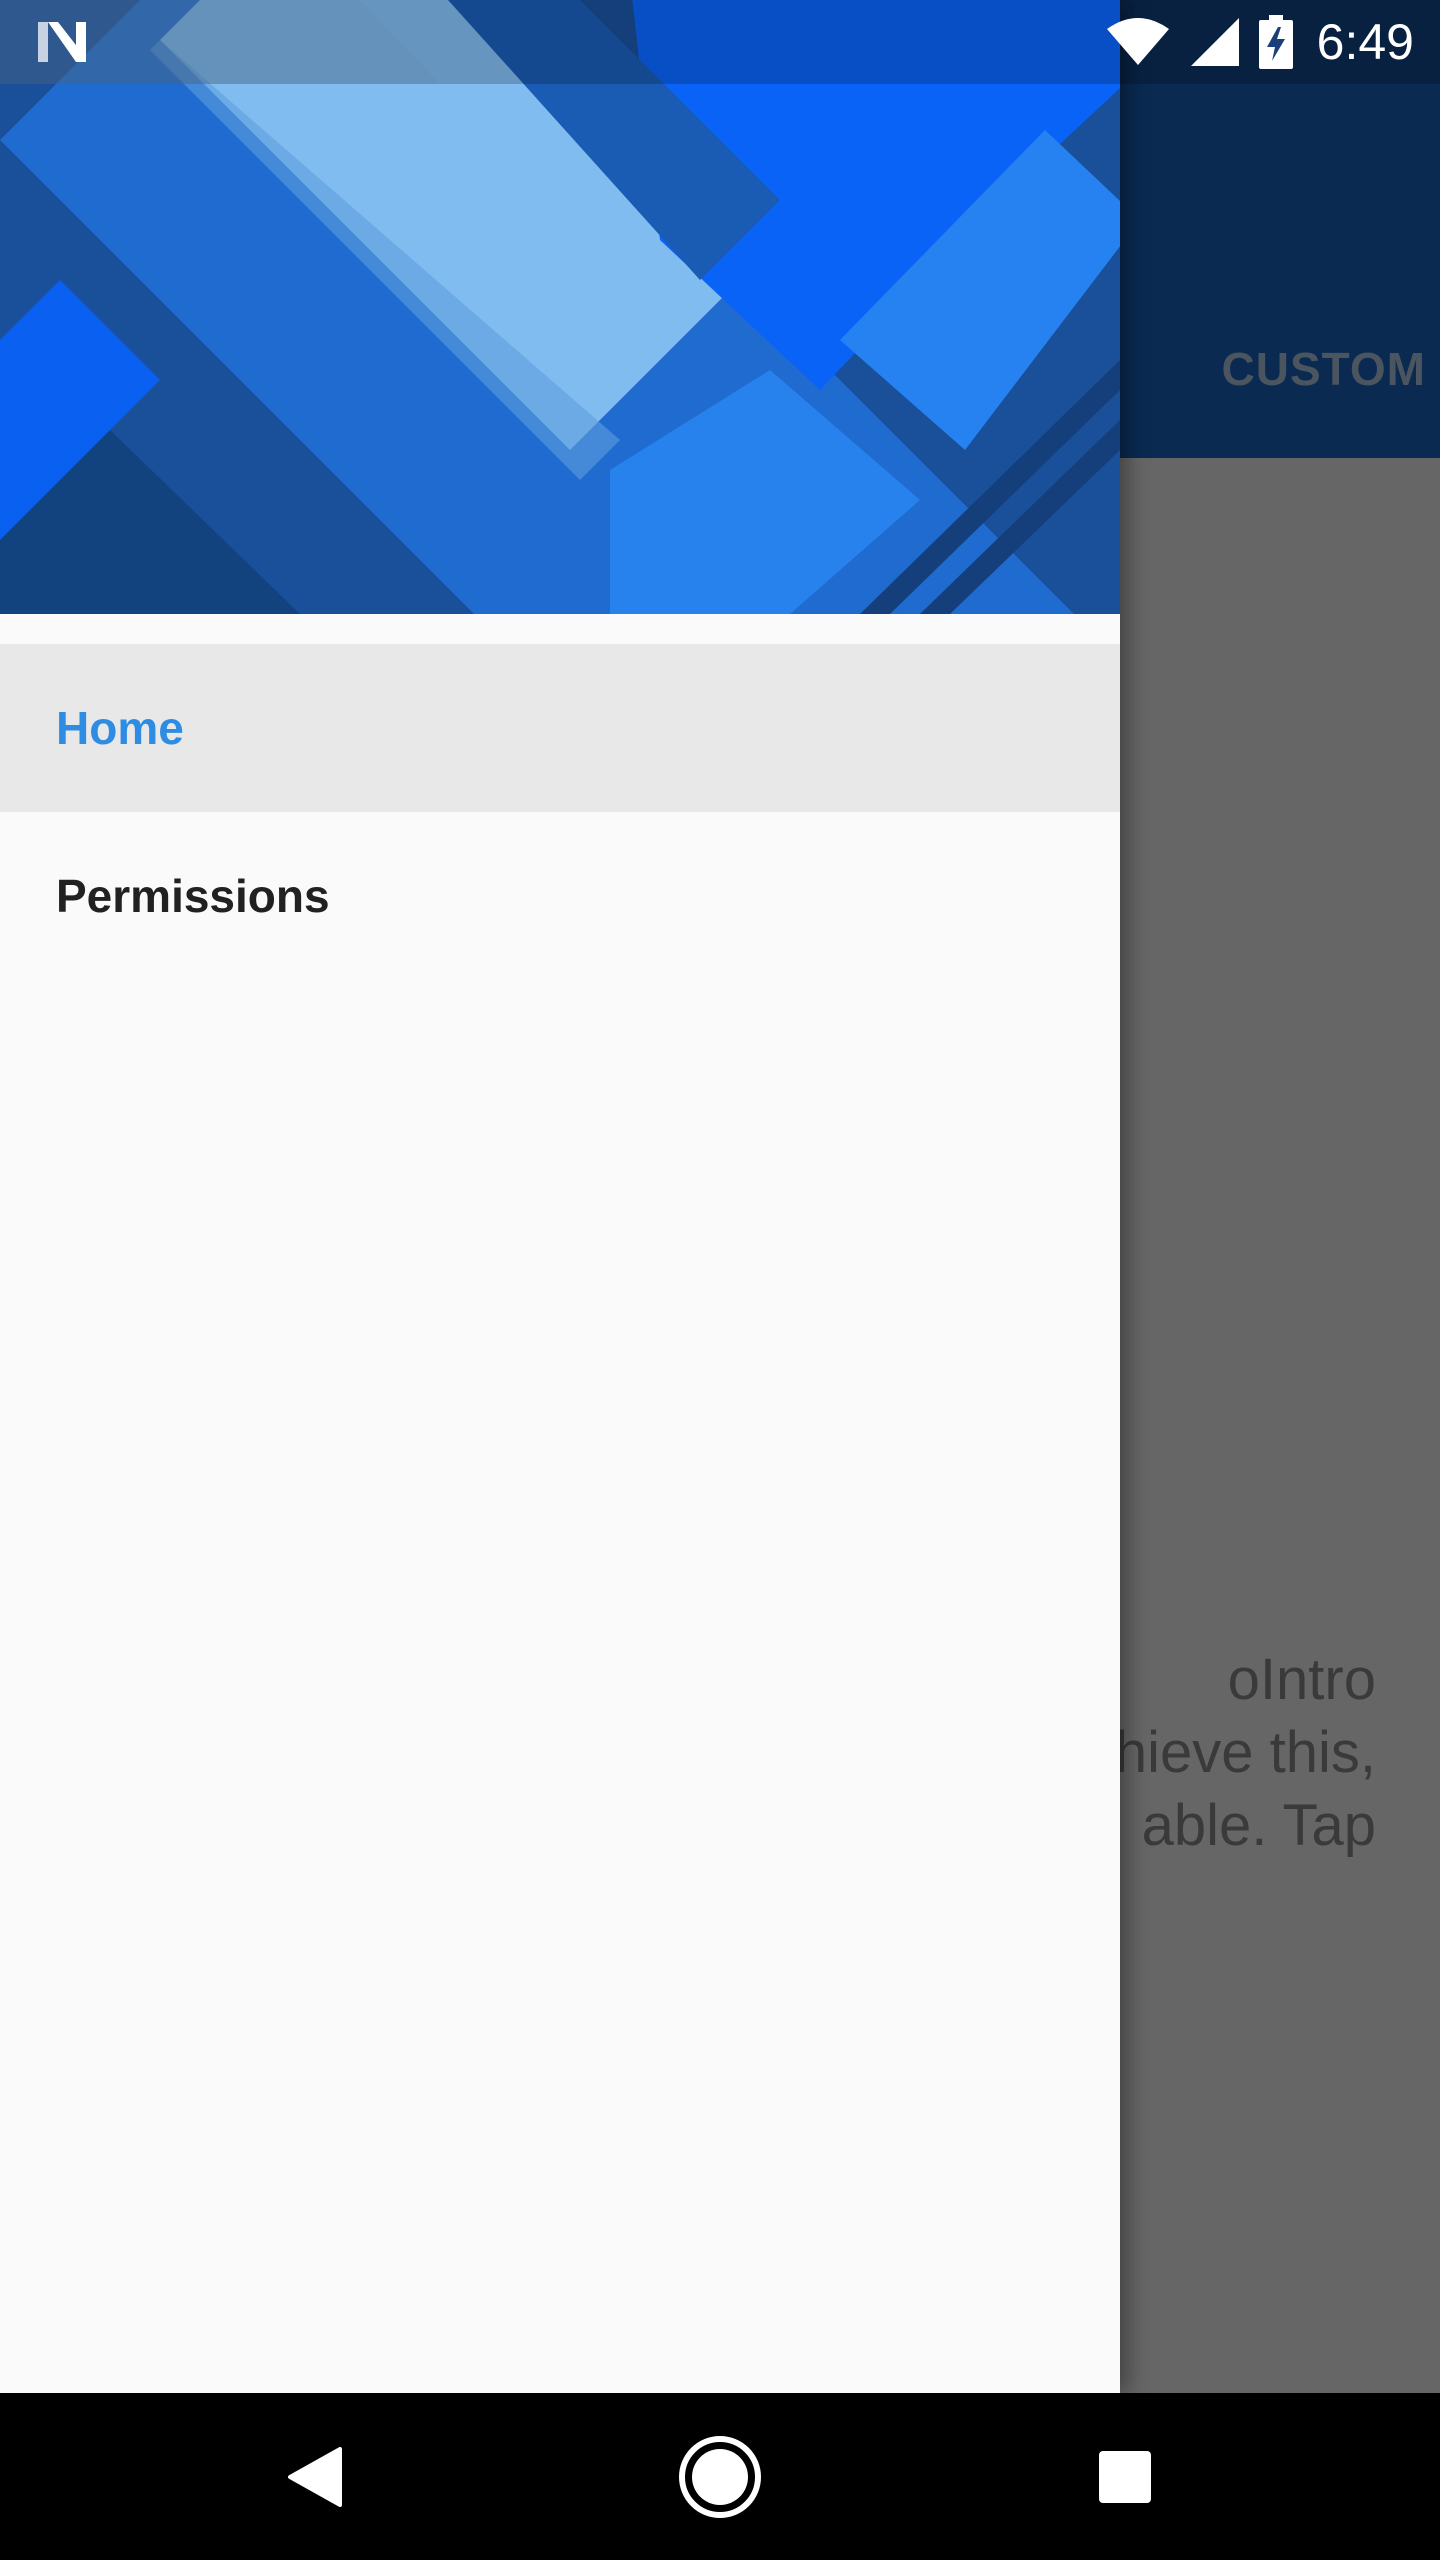 This screenshot has height=2560, width=1440. Describe the element at coordinates (1365, 42) in the screenshot. I see `status-time: 6:49` at that location.